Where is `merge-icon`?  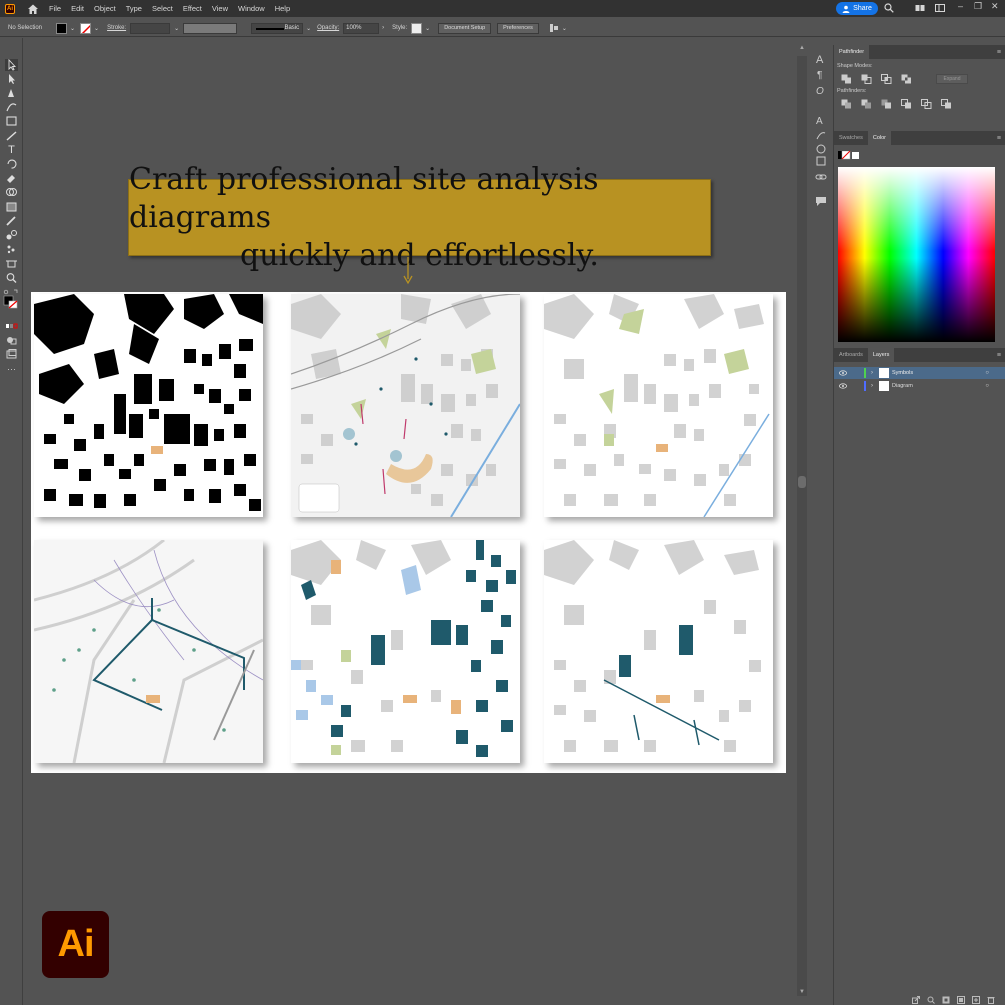
merge-icon is located at coordinates (886, 104).